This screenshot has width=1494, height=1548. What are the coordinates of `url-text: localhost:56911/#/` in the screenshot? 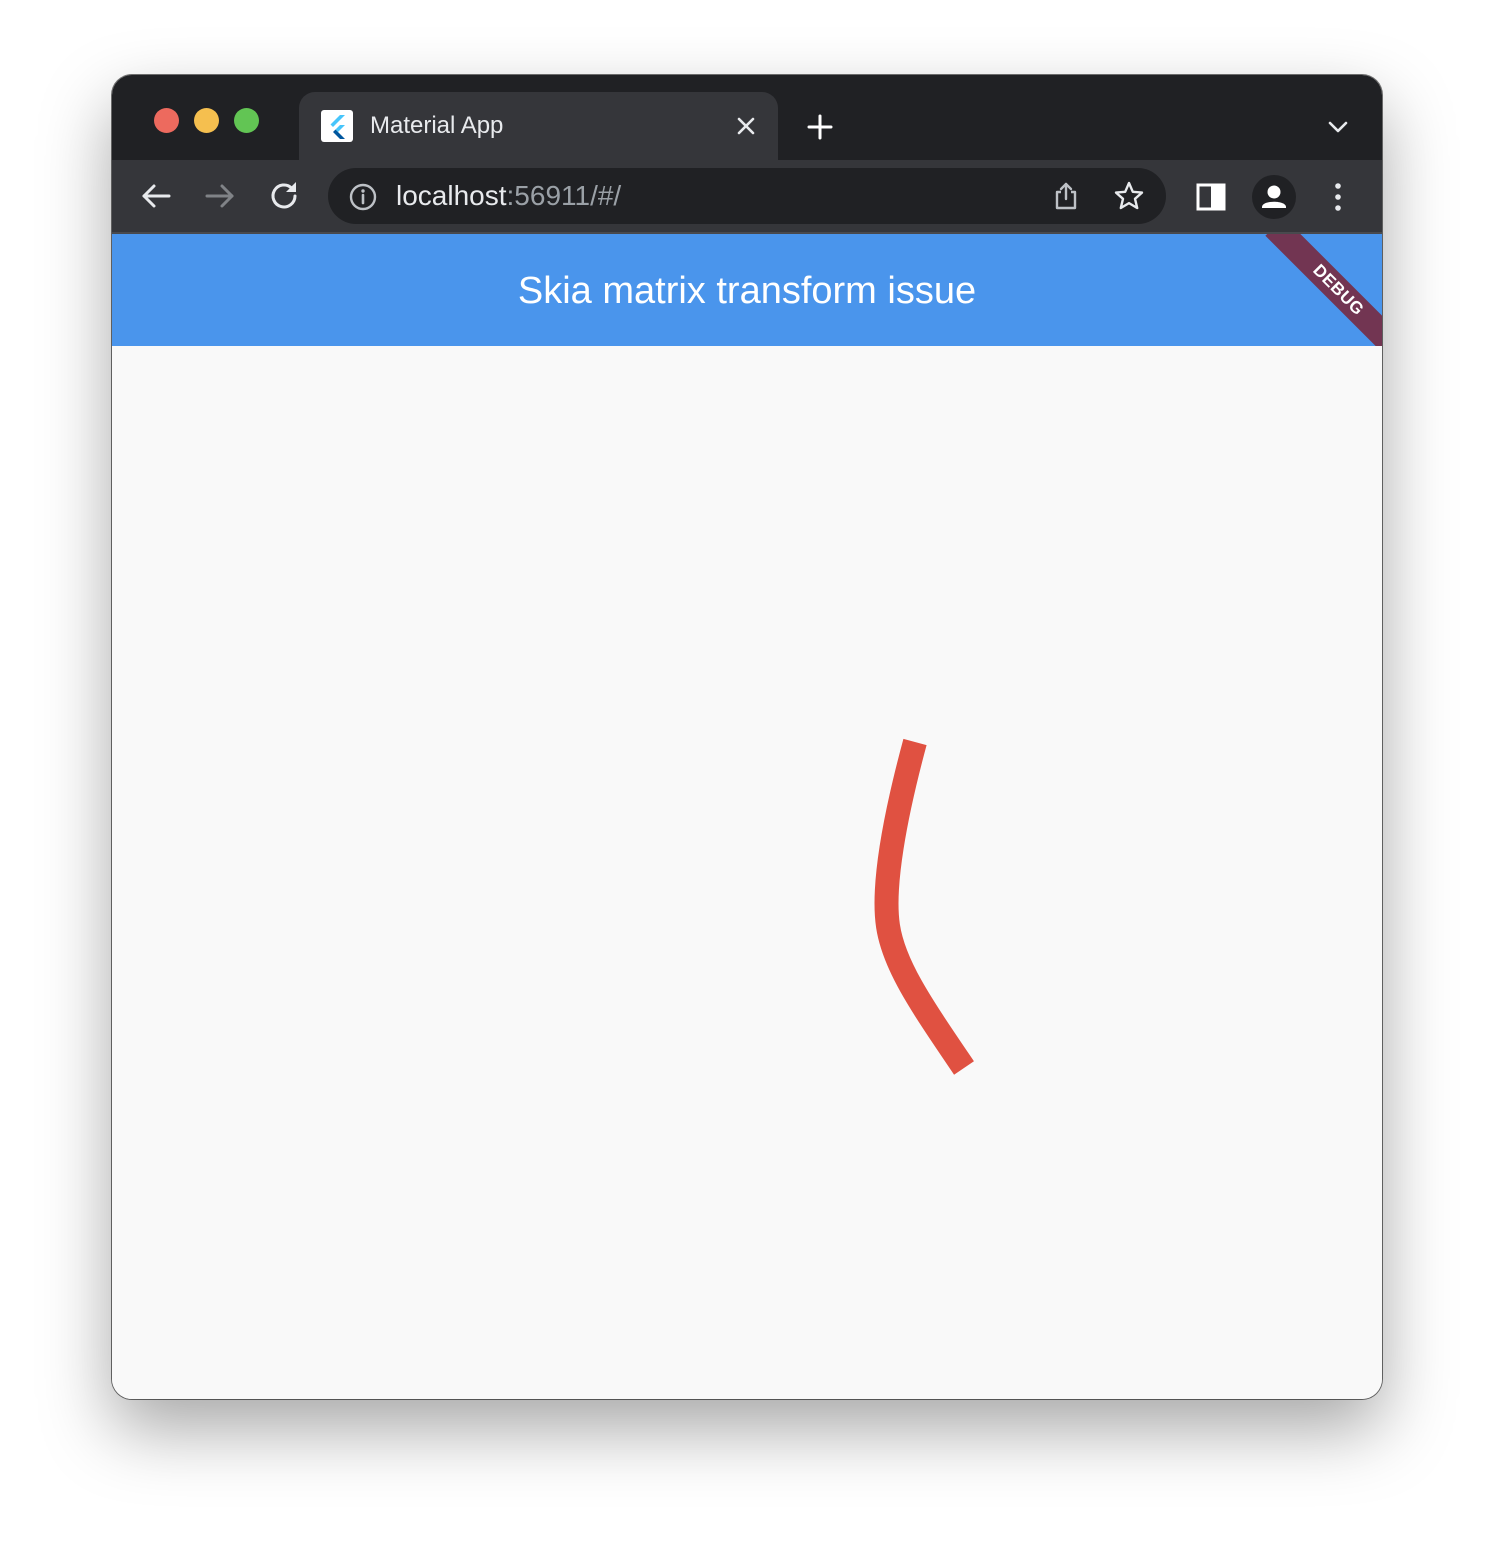 It's located at (508, 196).